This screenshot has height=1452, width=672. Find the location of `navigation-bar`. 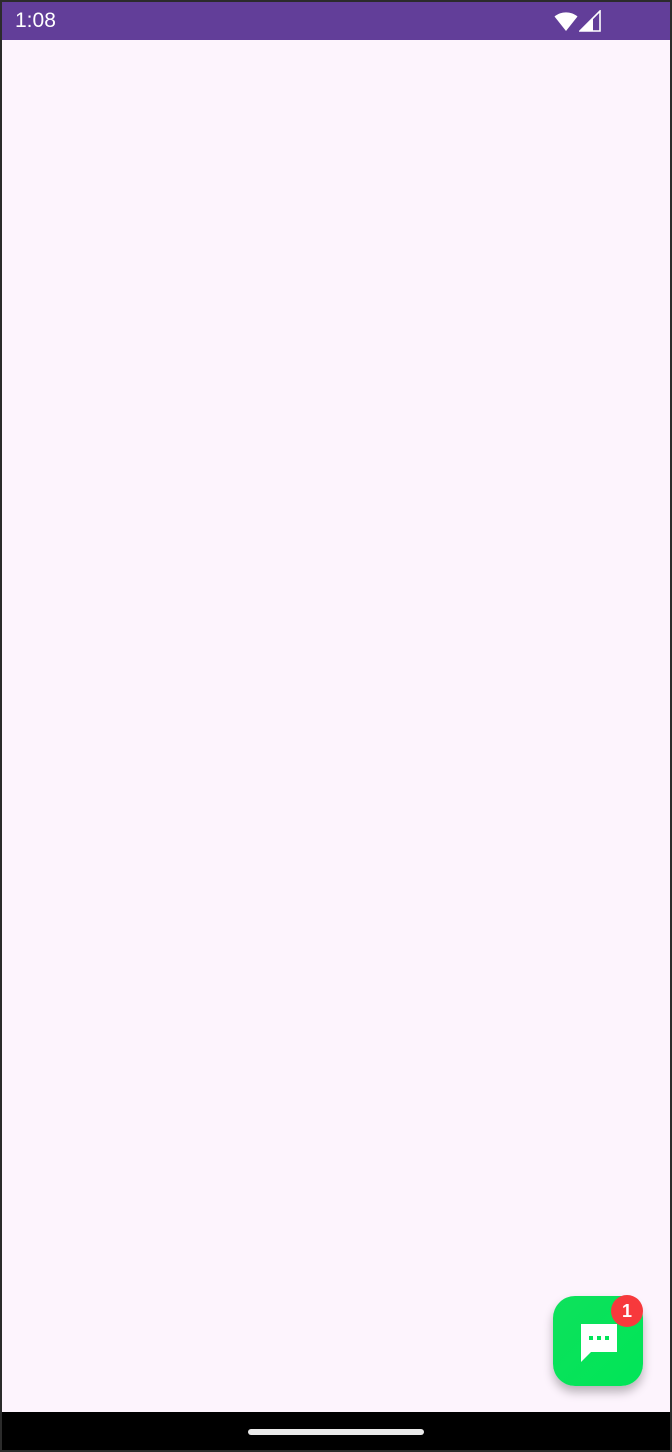

navigation-bar is located at coordinates (336, 1431).